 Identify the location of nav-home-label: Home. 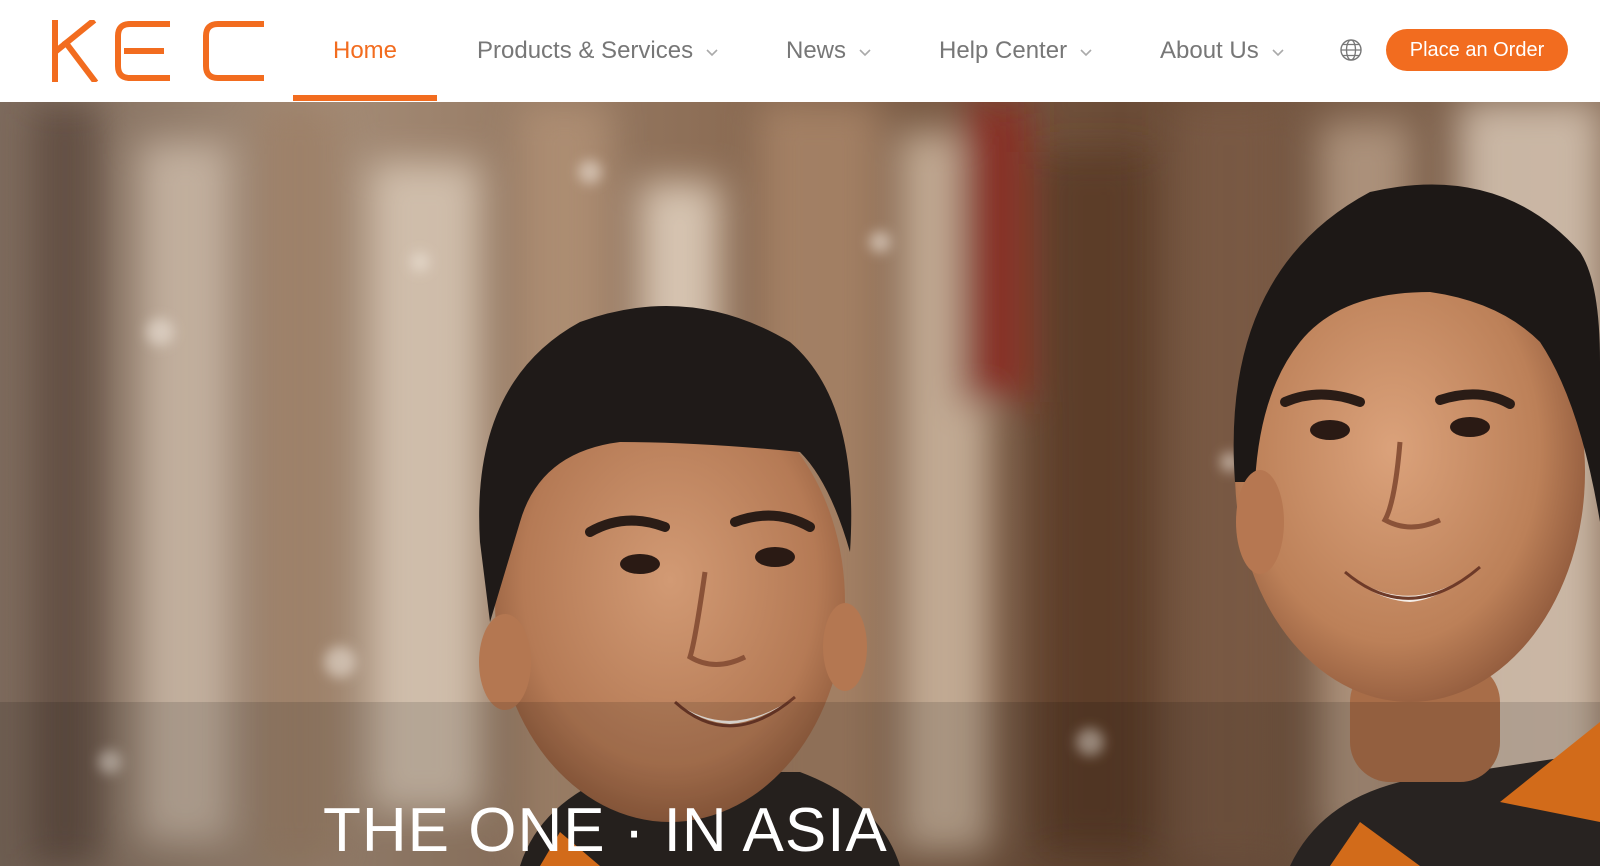
(365, 50).